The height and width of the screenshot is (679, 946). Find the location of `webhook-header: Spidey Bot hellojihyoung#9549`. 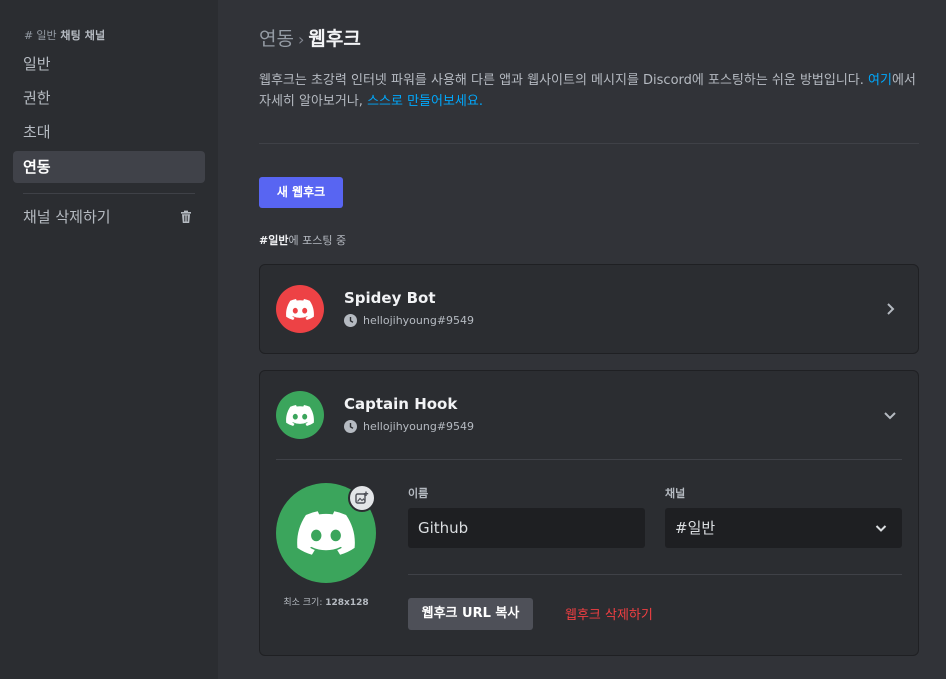

webhook-header: Spidey Bot hellojihyoung#9549 is located at coordinates (589, 309).